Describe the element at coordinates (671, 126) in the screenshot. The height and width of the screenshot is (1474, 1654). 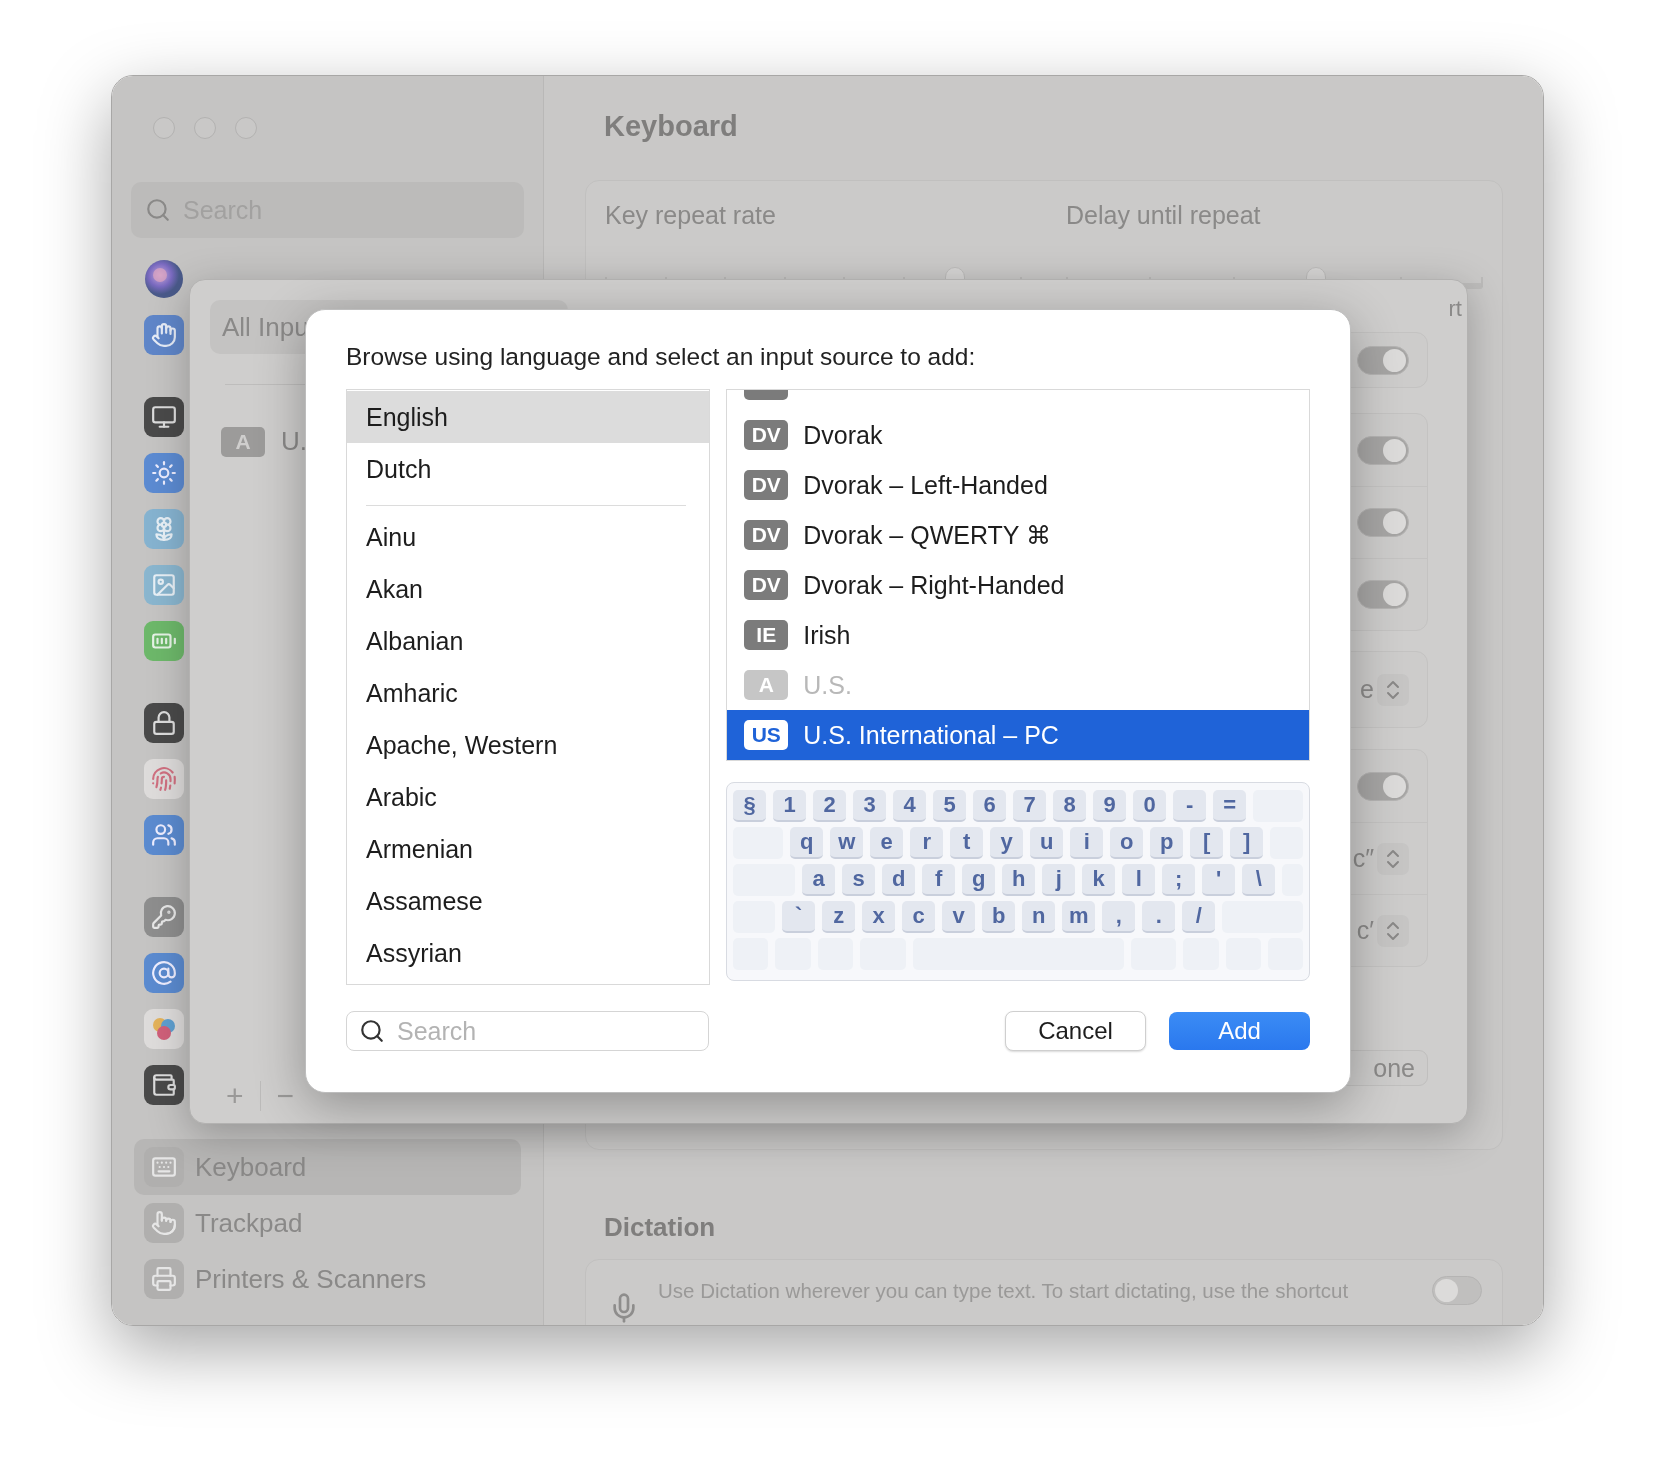
I see `page-title: Keyboard` at that location.